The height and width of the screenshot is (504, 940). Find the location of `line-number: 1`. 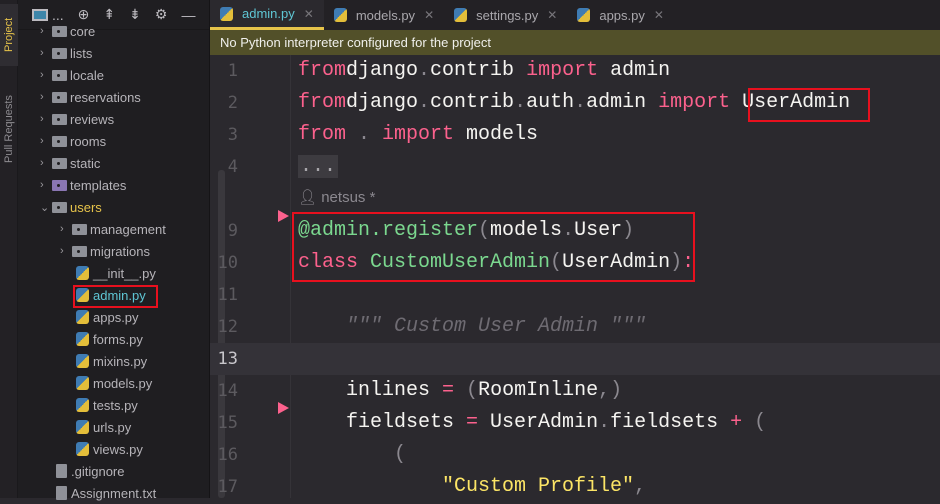

line-number: 1 is located at coordinates (232, 71).